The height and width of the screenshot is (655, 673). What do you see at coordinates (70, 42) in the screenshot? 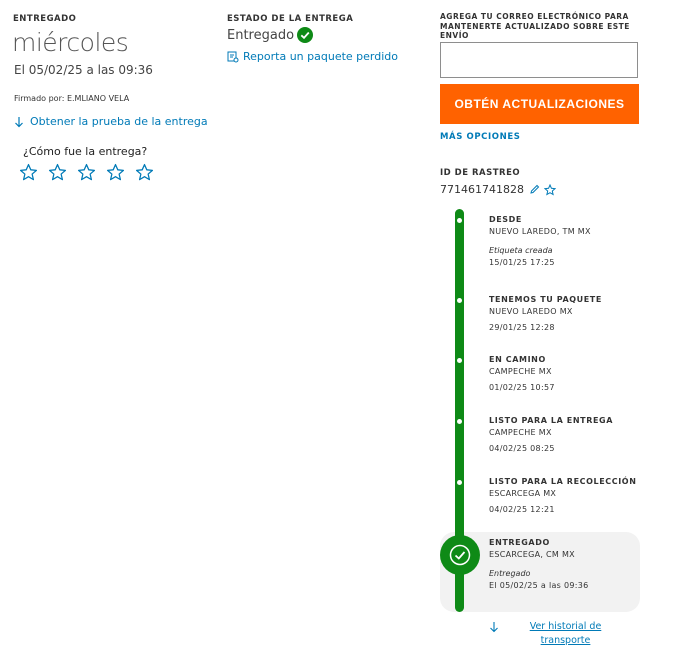
I see `delivery-day: miércoles` at bounding box center [70, 42].